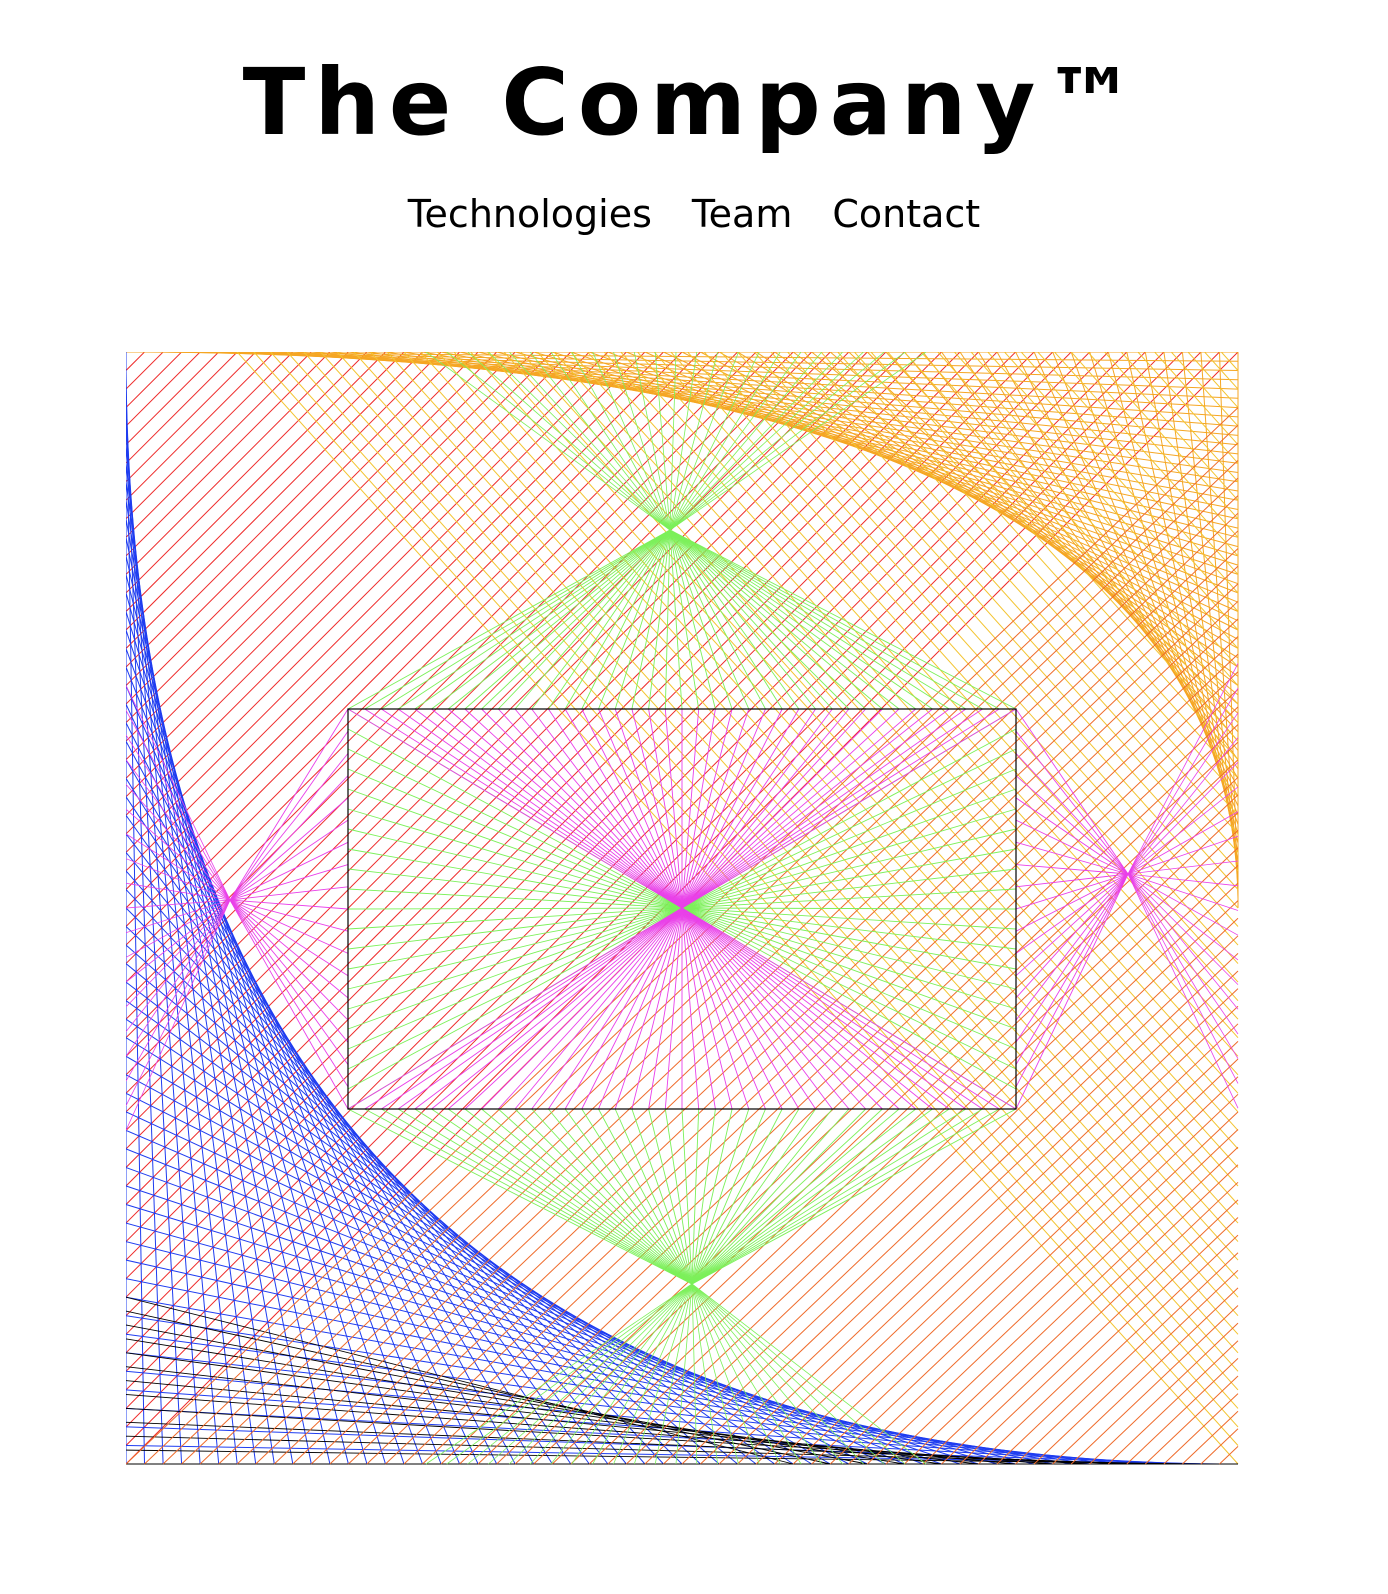 This screenshot has height=1594, width=1388. I want to click on nav-link-technologies: Technologies, so click(530, 216).